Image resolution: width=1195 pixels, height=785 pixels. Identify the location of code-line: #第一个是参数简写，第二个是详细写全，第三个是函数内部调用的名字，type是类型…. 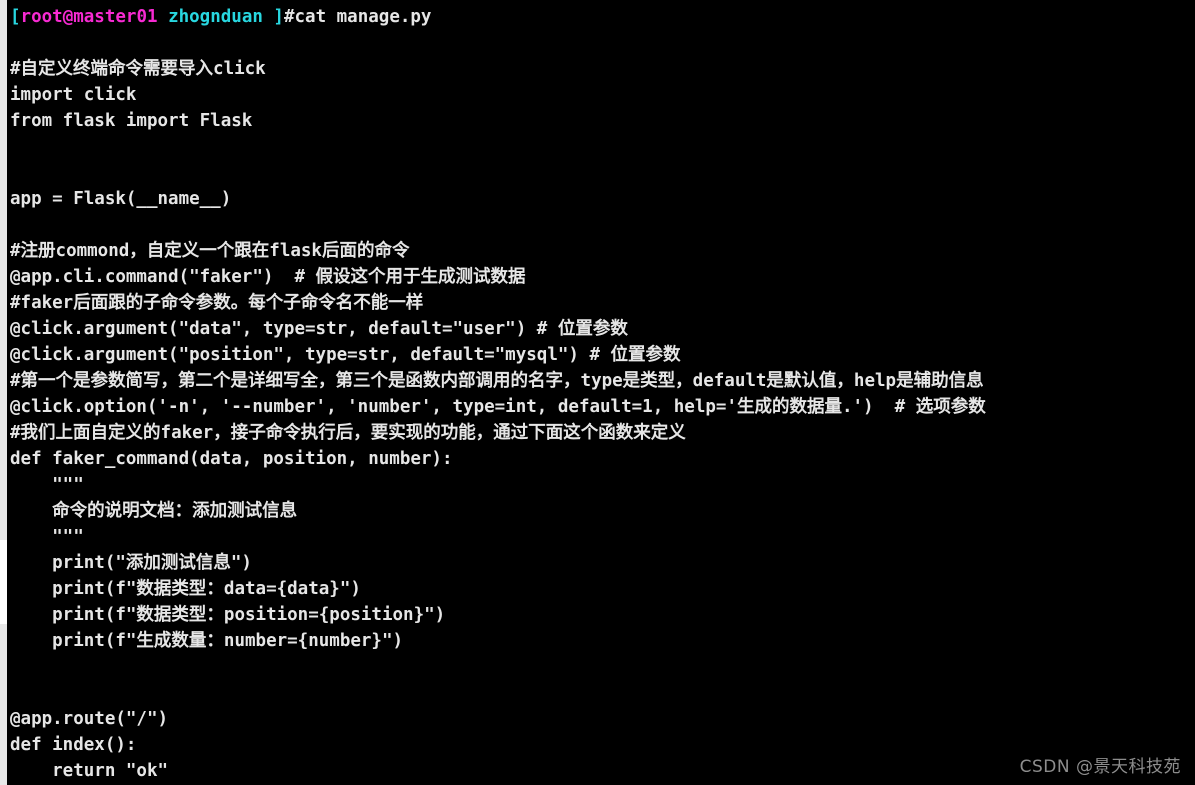
(497, 381).